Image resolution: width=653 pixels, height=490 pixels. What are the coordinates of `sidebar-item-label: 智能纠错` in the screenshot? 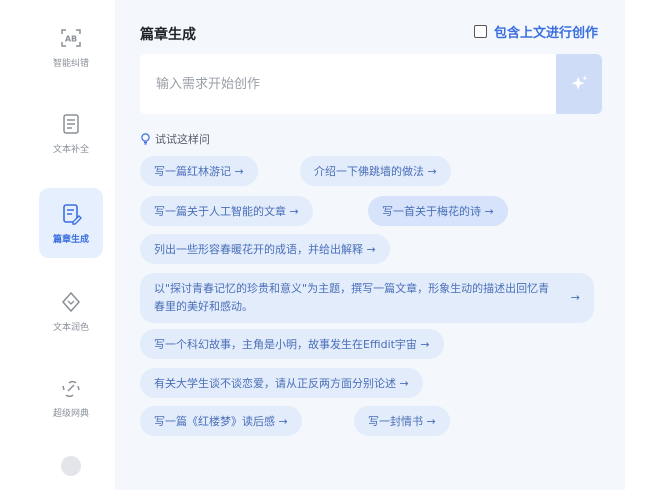 It's located at (70, 63).